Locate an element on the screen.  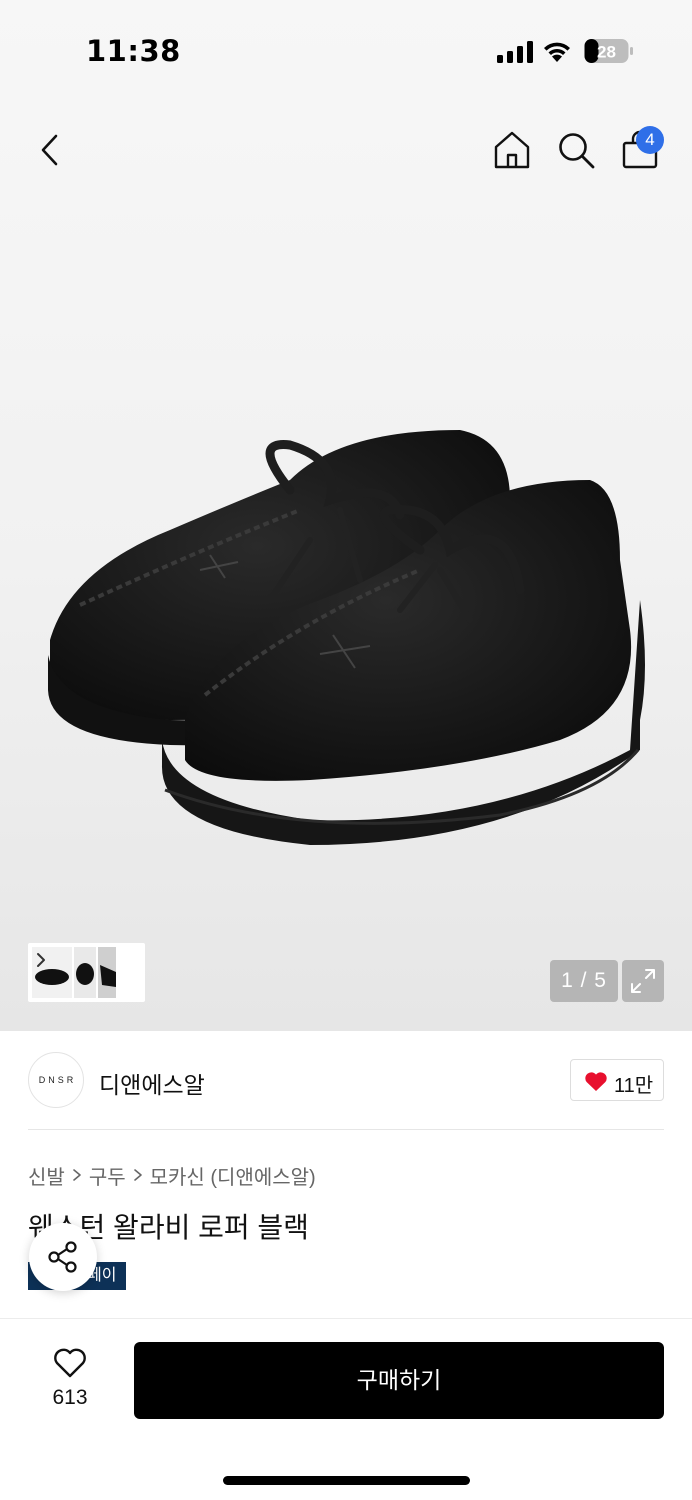
wishlist-button: 613 is located at coordinates (70, 1380).